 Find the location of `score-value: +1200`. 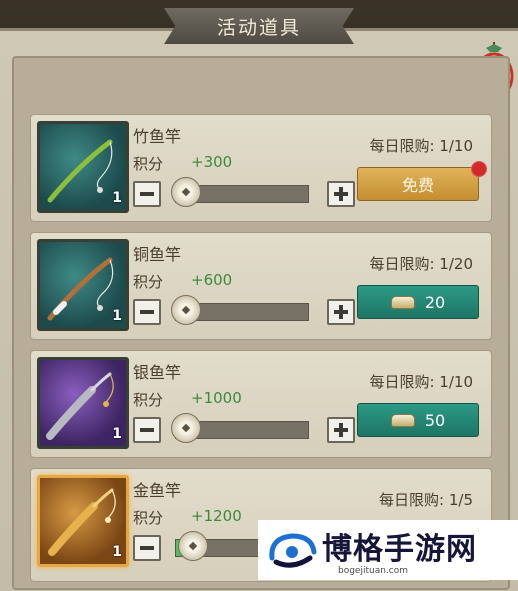

score-value: +1200 is located at coordinates (216, 516).